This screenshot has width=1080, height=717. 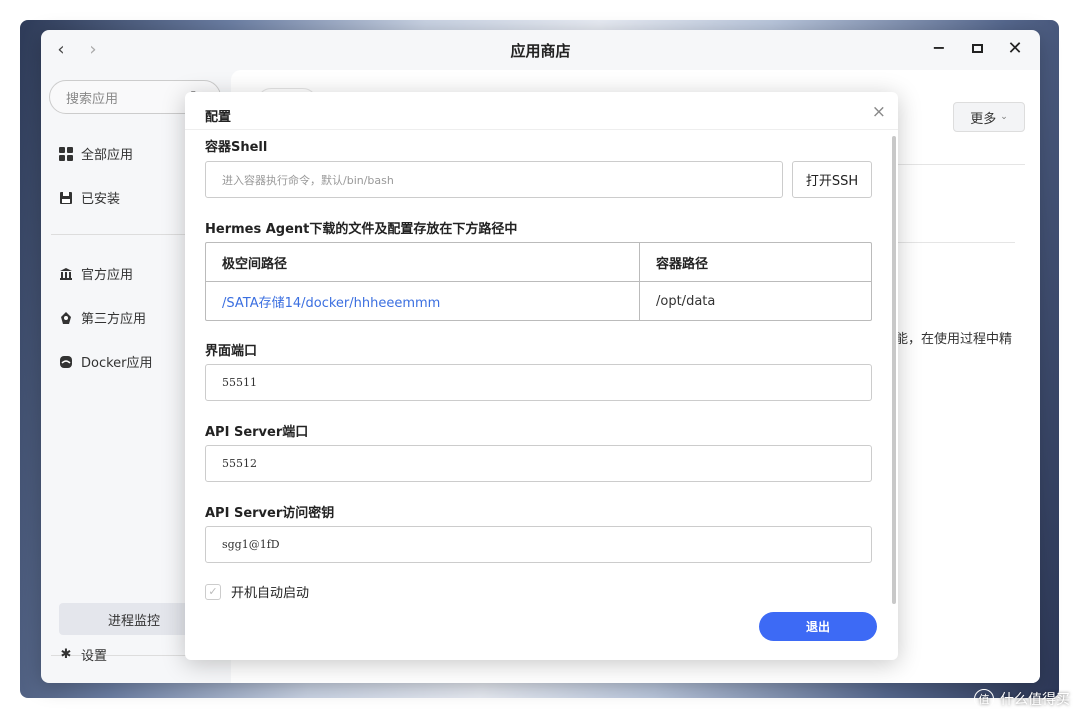 What do you see at coordinates (94, 656) in the screenshot?
I see `sidebar-item-label: 设置` at bounding box center [94, 656].